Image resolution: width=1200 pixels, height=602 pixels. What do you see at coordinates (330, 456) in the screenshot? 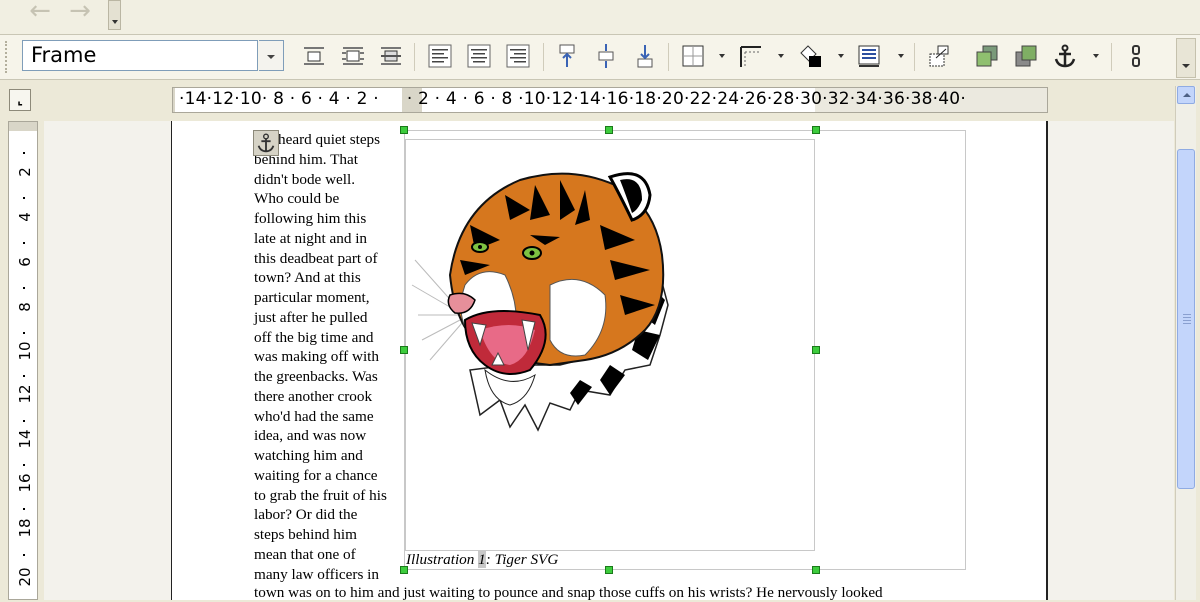
I see `body-text-line: watching him and` at bounding box center [330, 456].